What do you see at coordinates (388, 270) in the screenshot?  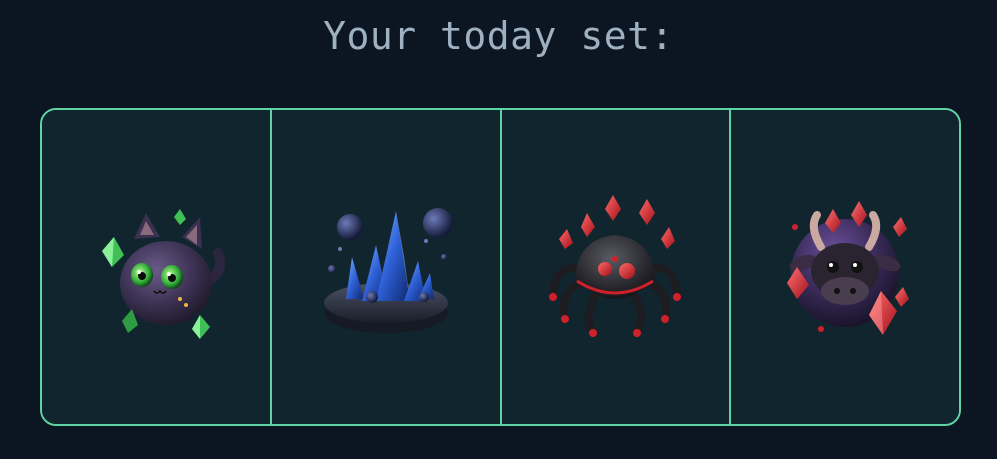 I see `crystal-cluster-icon` at bounding box center [388, 270].